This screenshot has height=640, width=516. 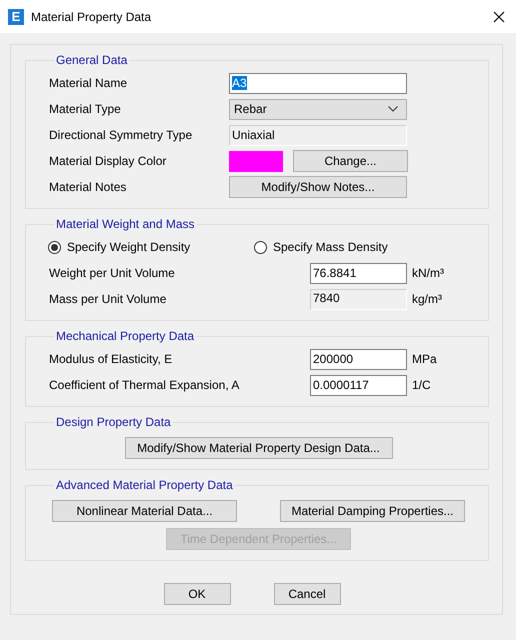 I want to click on cancel-button: Cancel, so click(x=307, y=594).